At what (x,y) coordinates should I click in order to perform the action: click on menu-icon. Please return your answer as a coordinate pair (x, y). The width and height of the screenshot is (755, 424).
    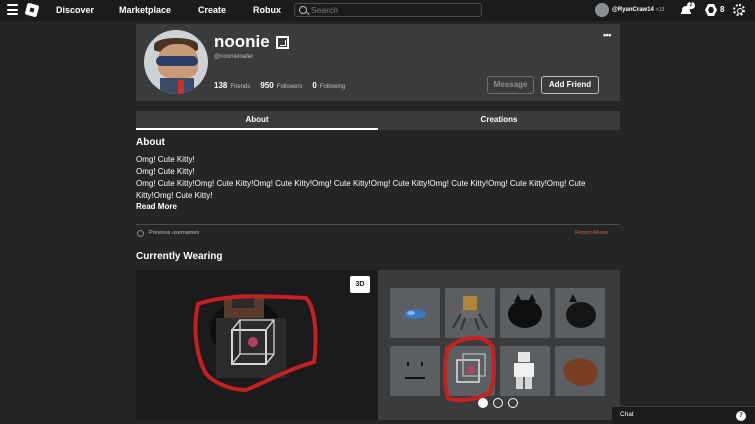
    Looking at the image, I should click on (12, 10).